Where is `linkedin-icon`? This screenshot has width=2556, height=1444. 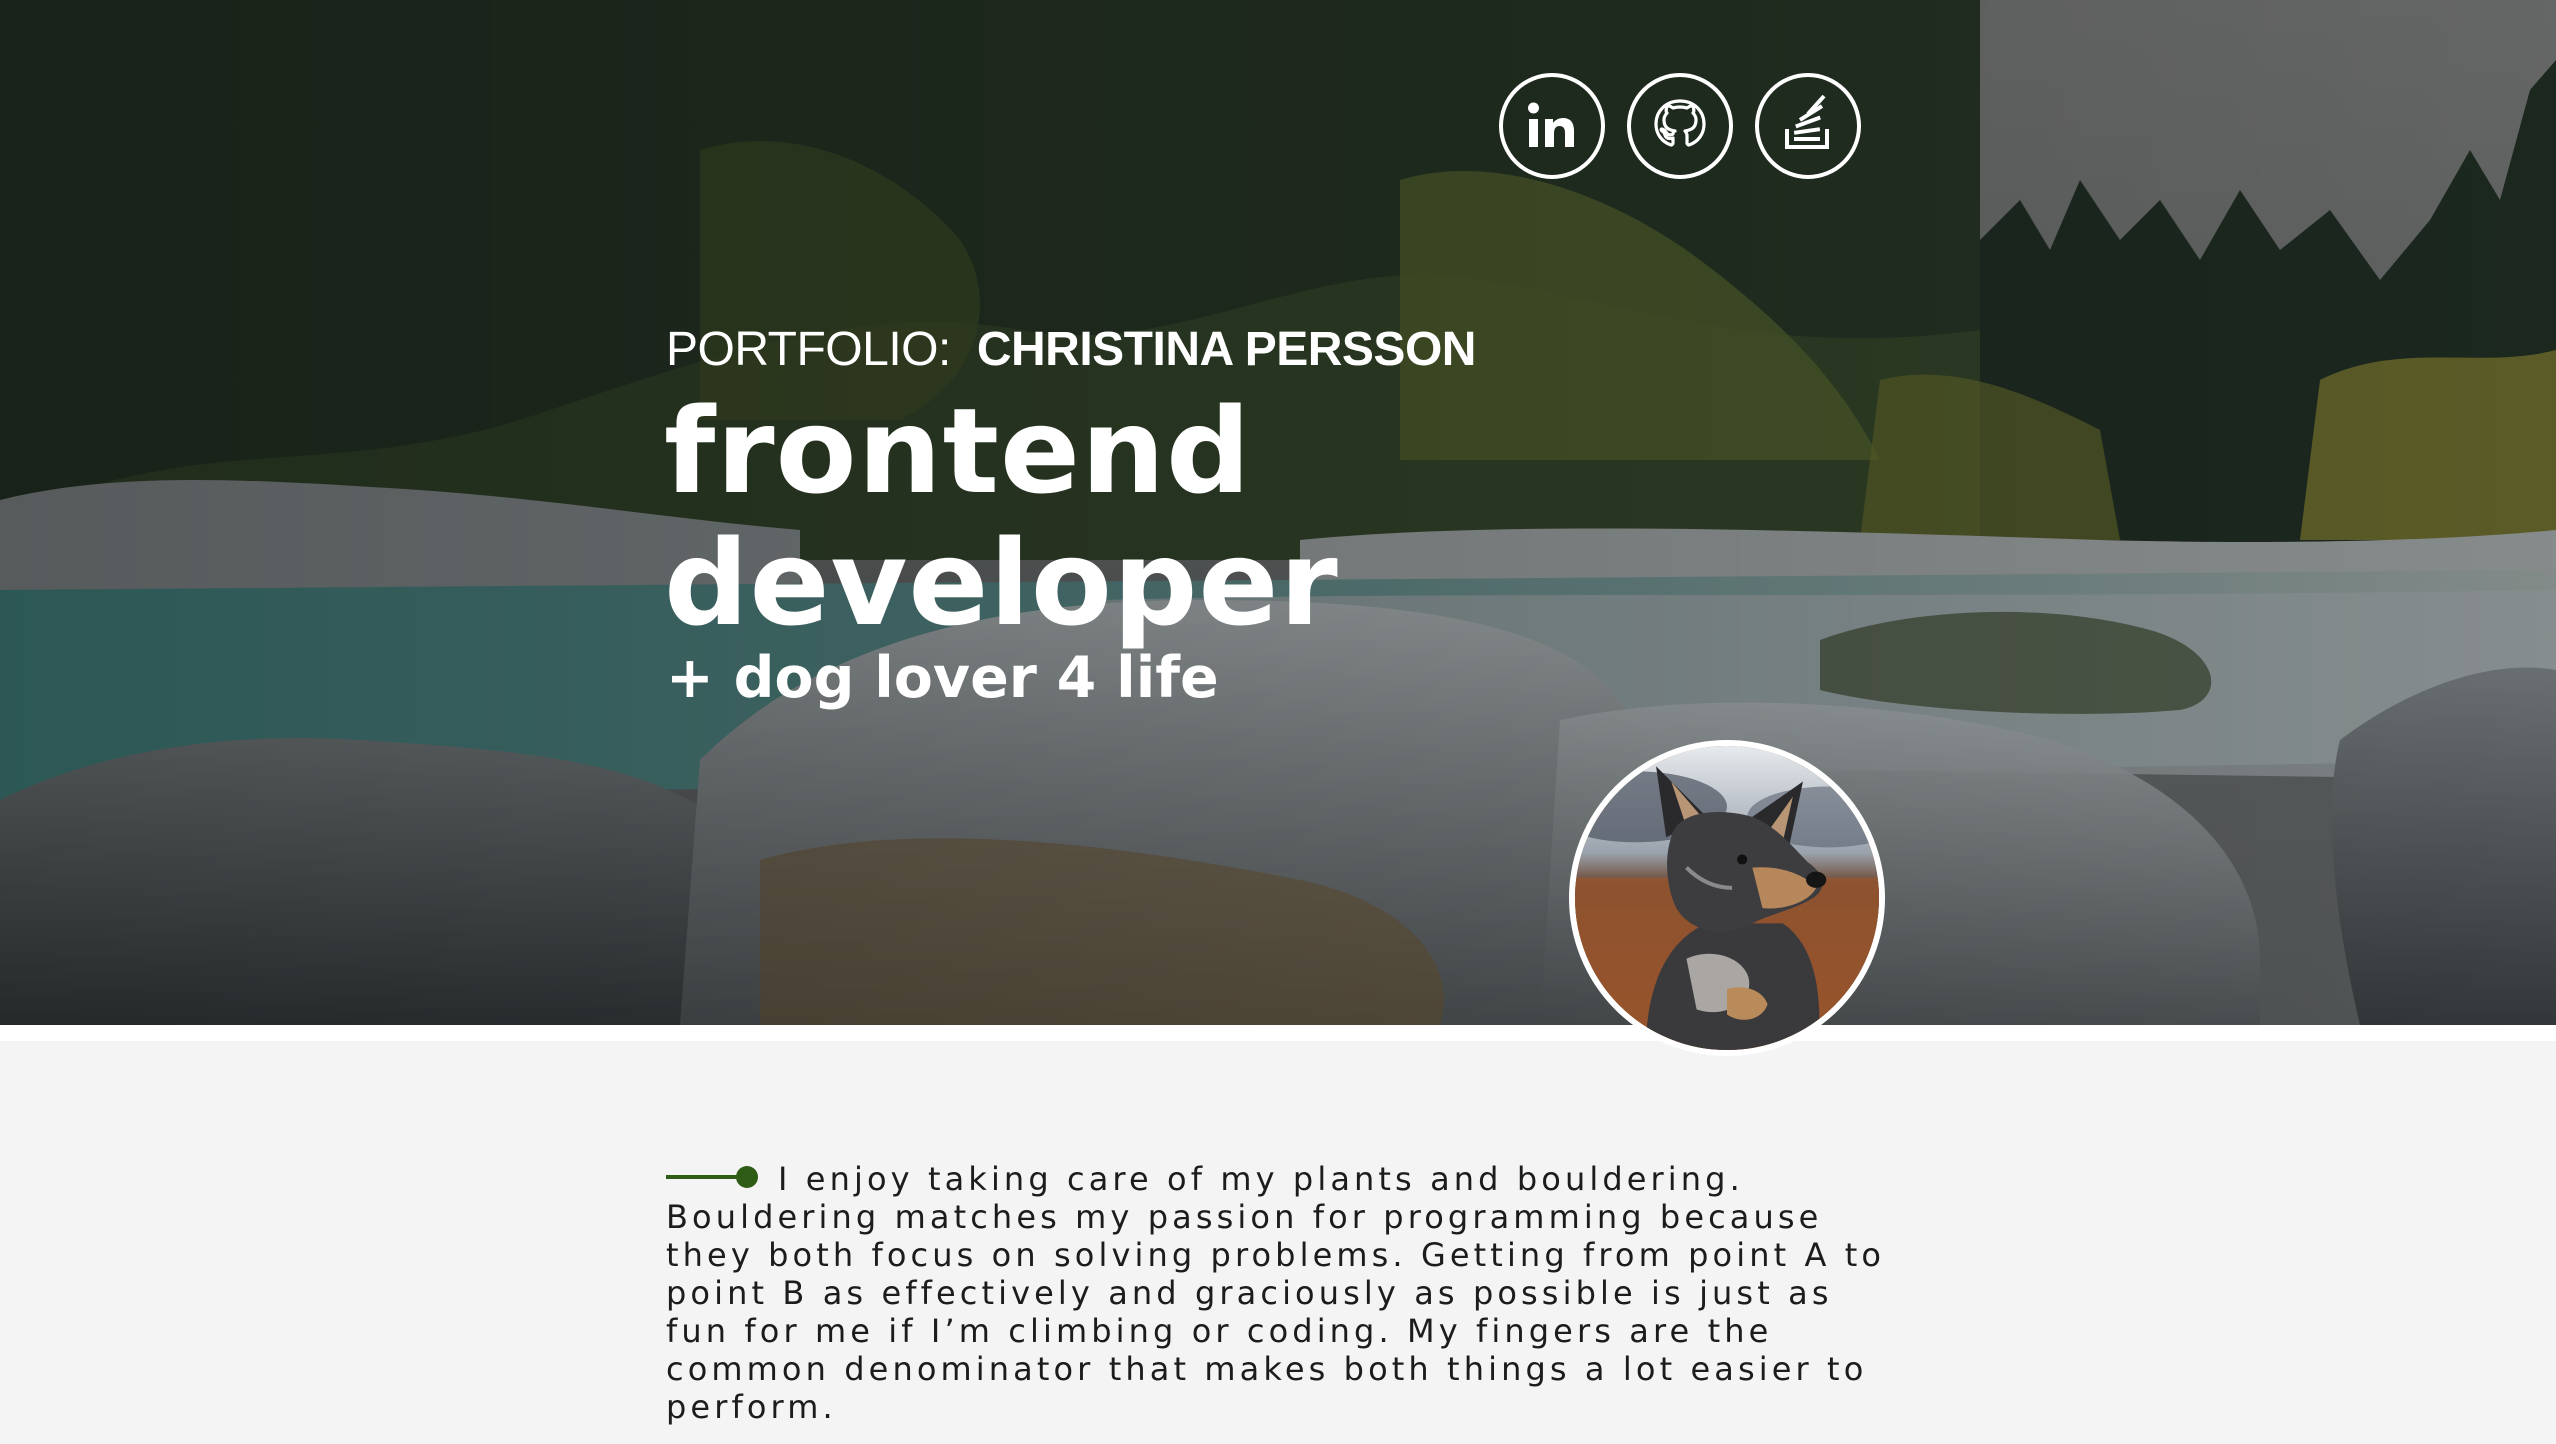 linkedin-icon is located at coordinates (1551, 124).